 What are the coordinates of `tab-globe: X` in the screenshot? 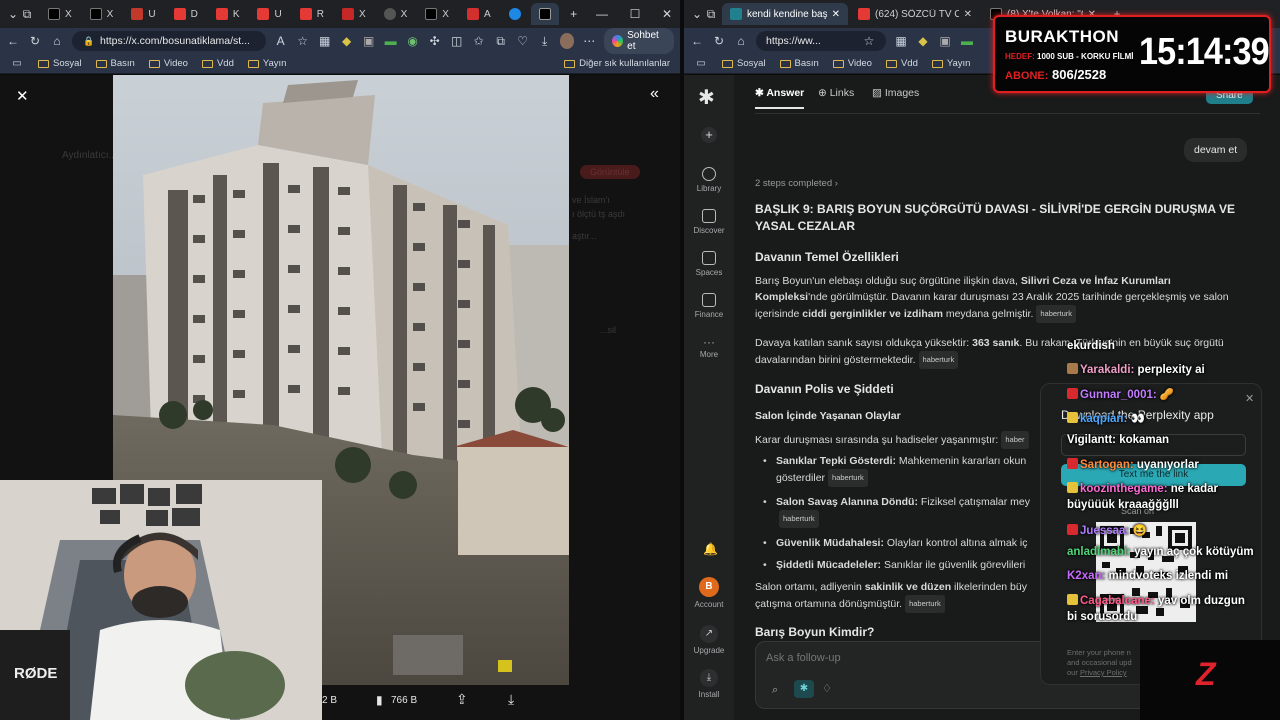 It's located at (396, 14).